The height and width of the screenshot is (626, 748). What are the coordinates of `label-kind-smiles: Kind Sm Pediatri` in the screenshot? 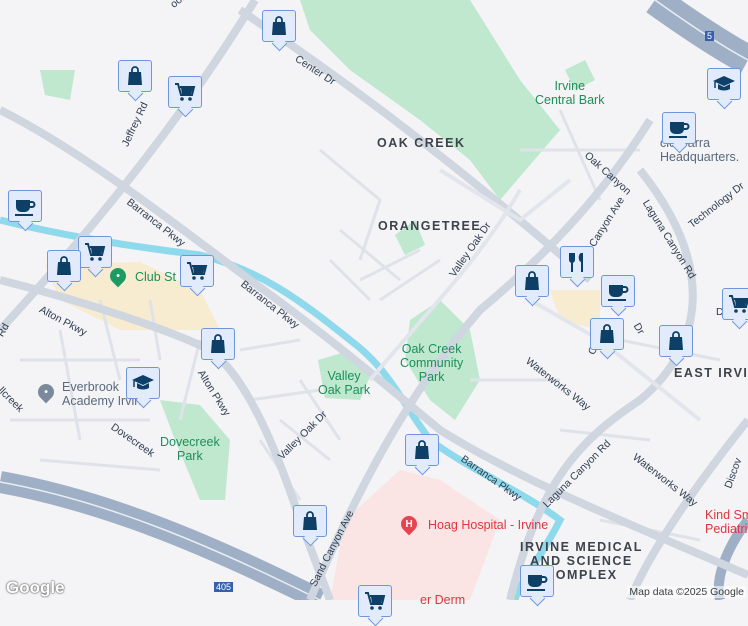 It's located at (726, 522).